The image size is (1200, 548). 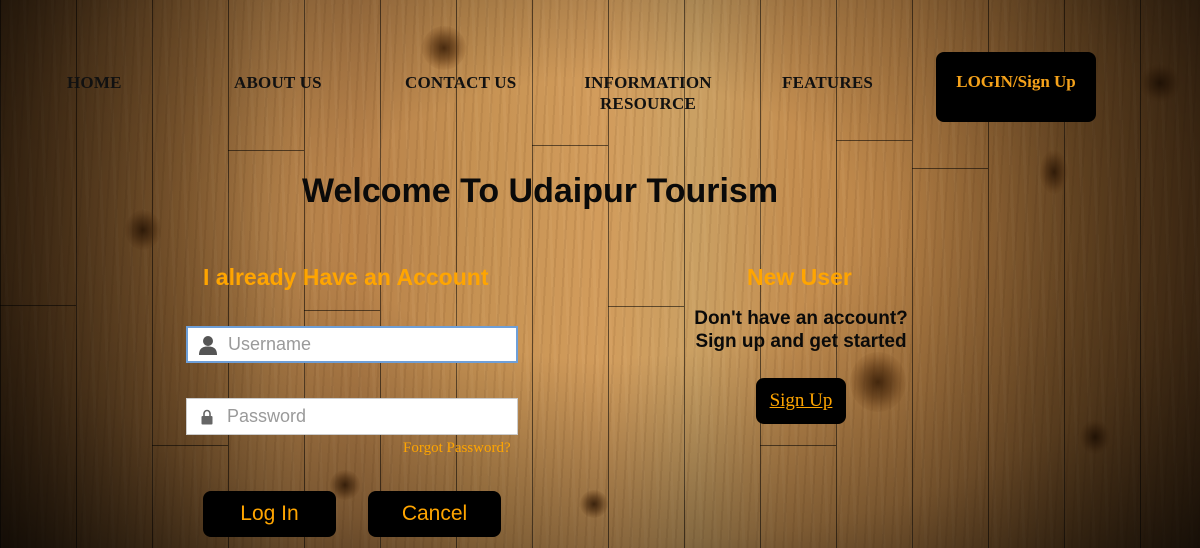 What do you see at coordinates (434, 514) in the screenshot?
I see `cancel-button: Cancel` at bounding box center [434, 514].